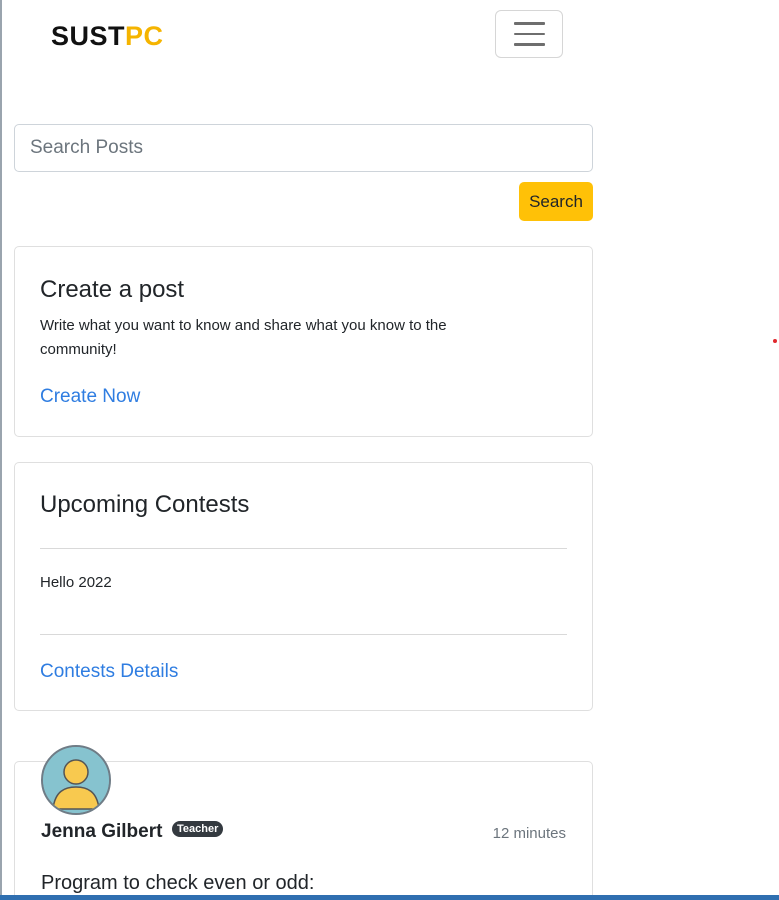 This screenshot has height=900, width=779. Describe the element at coordinates (529, 23) in the screenshot. I see `hamburger-menu-icon` at that location.